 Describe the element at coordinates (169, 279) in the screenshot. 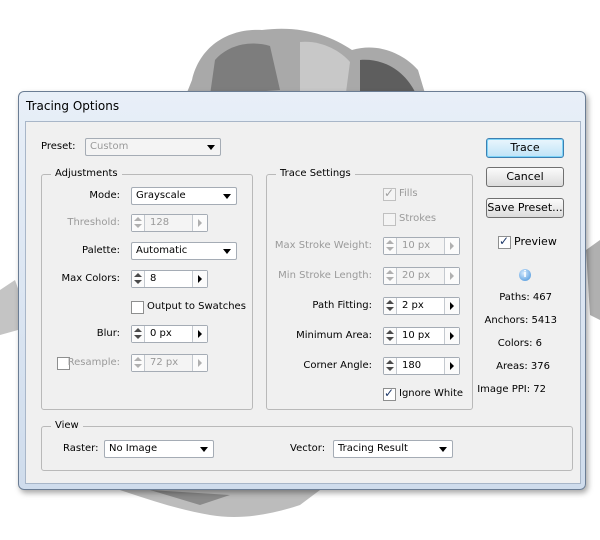

I see `max-colors-stepper: 8` at that location.